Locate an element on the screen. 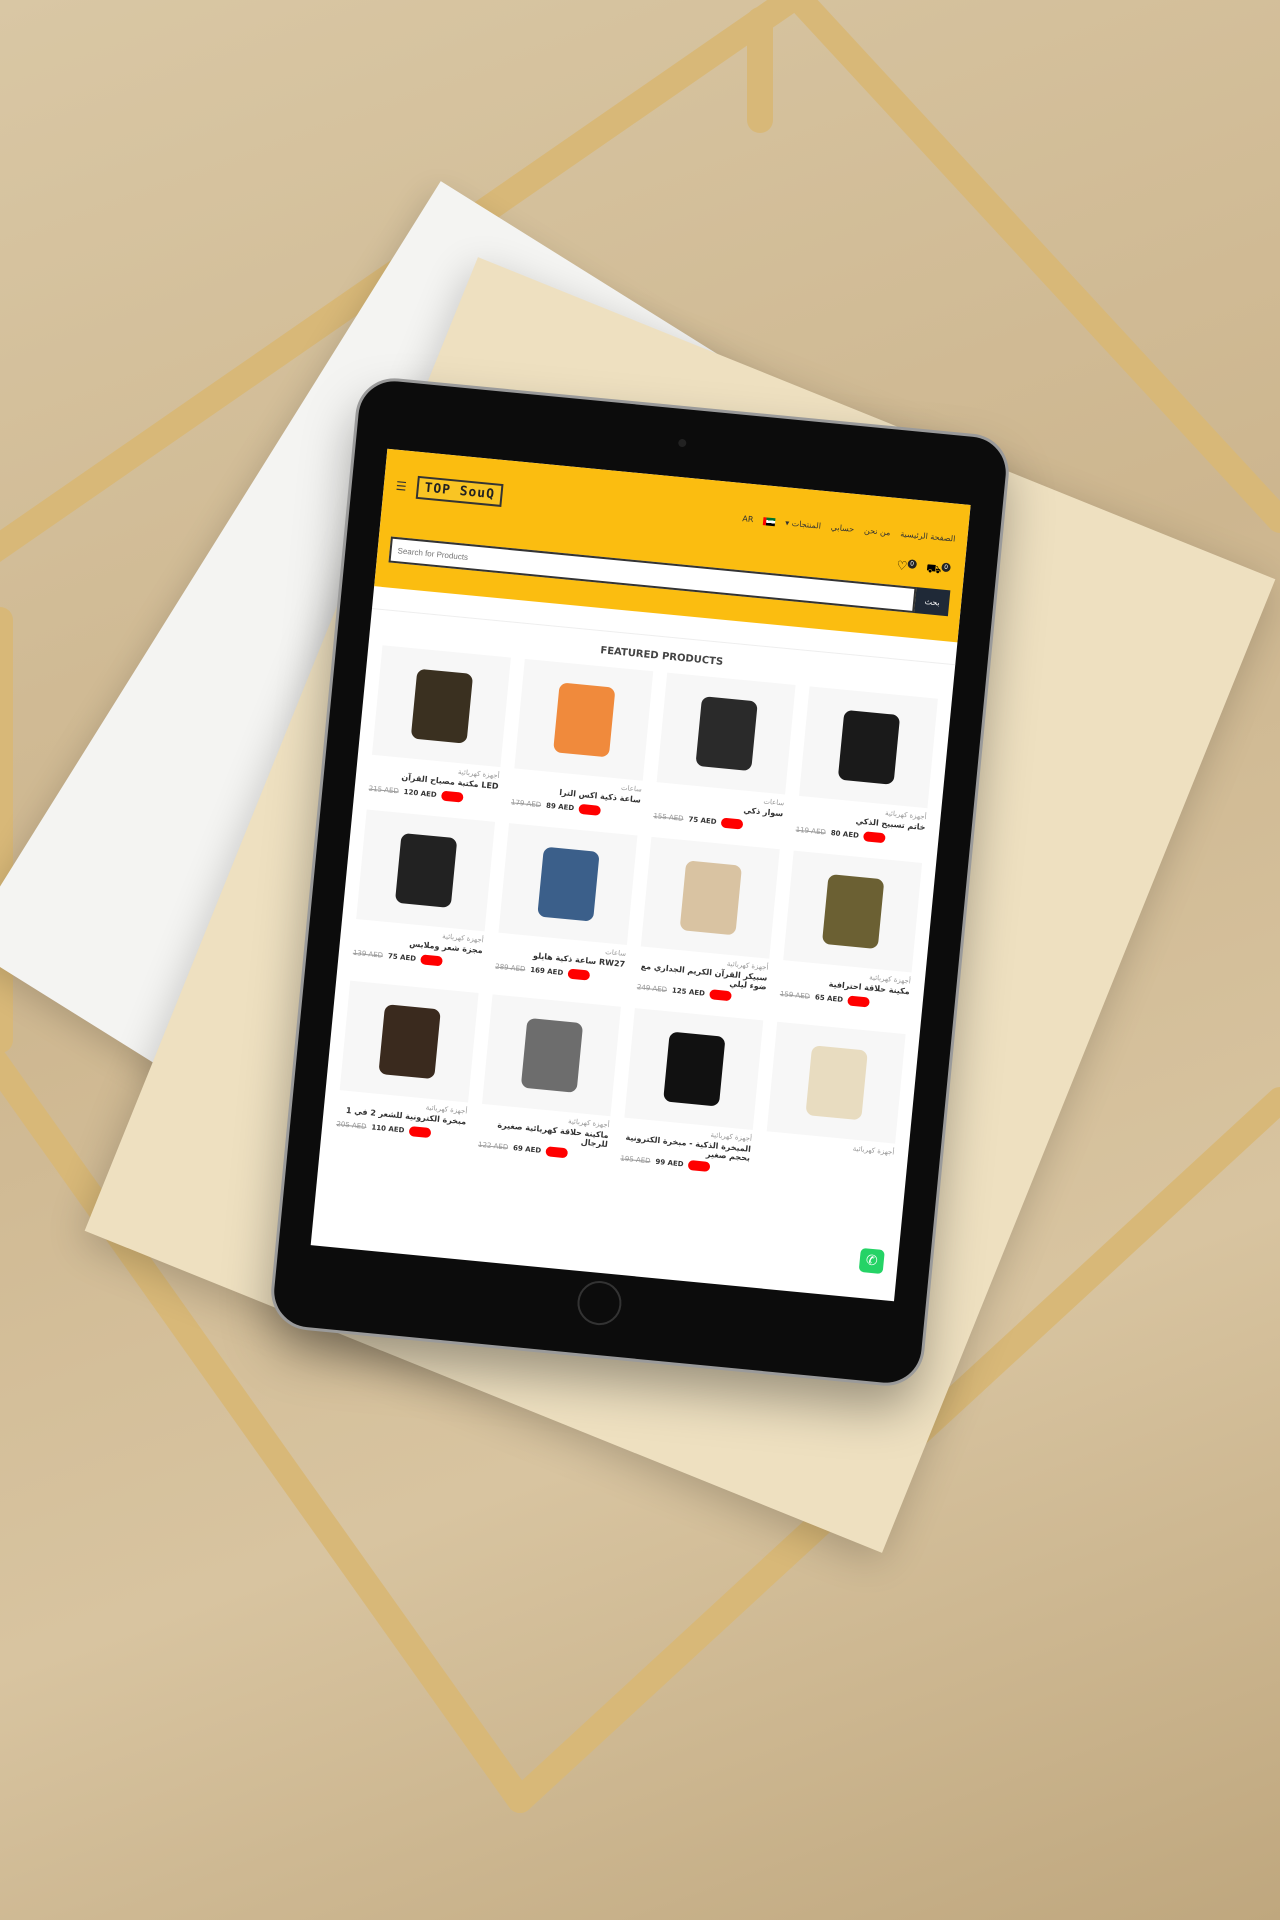  old-price: 195 AED is located at coordinates (635, 1160).